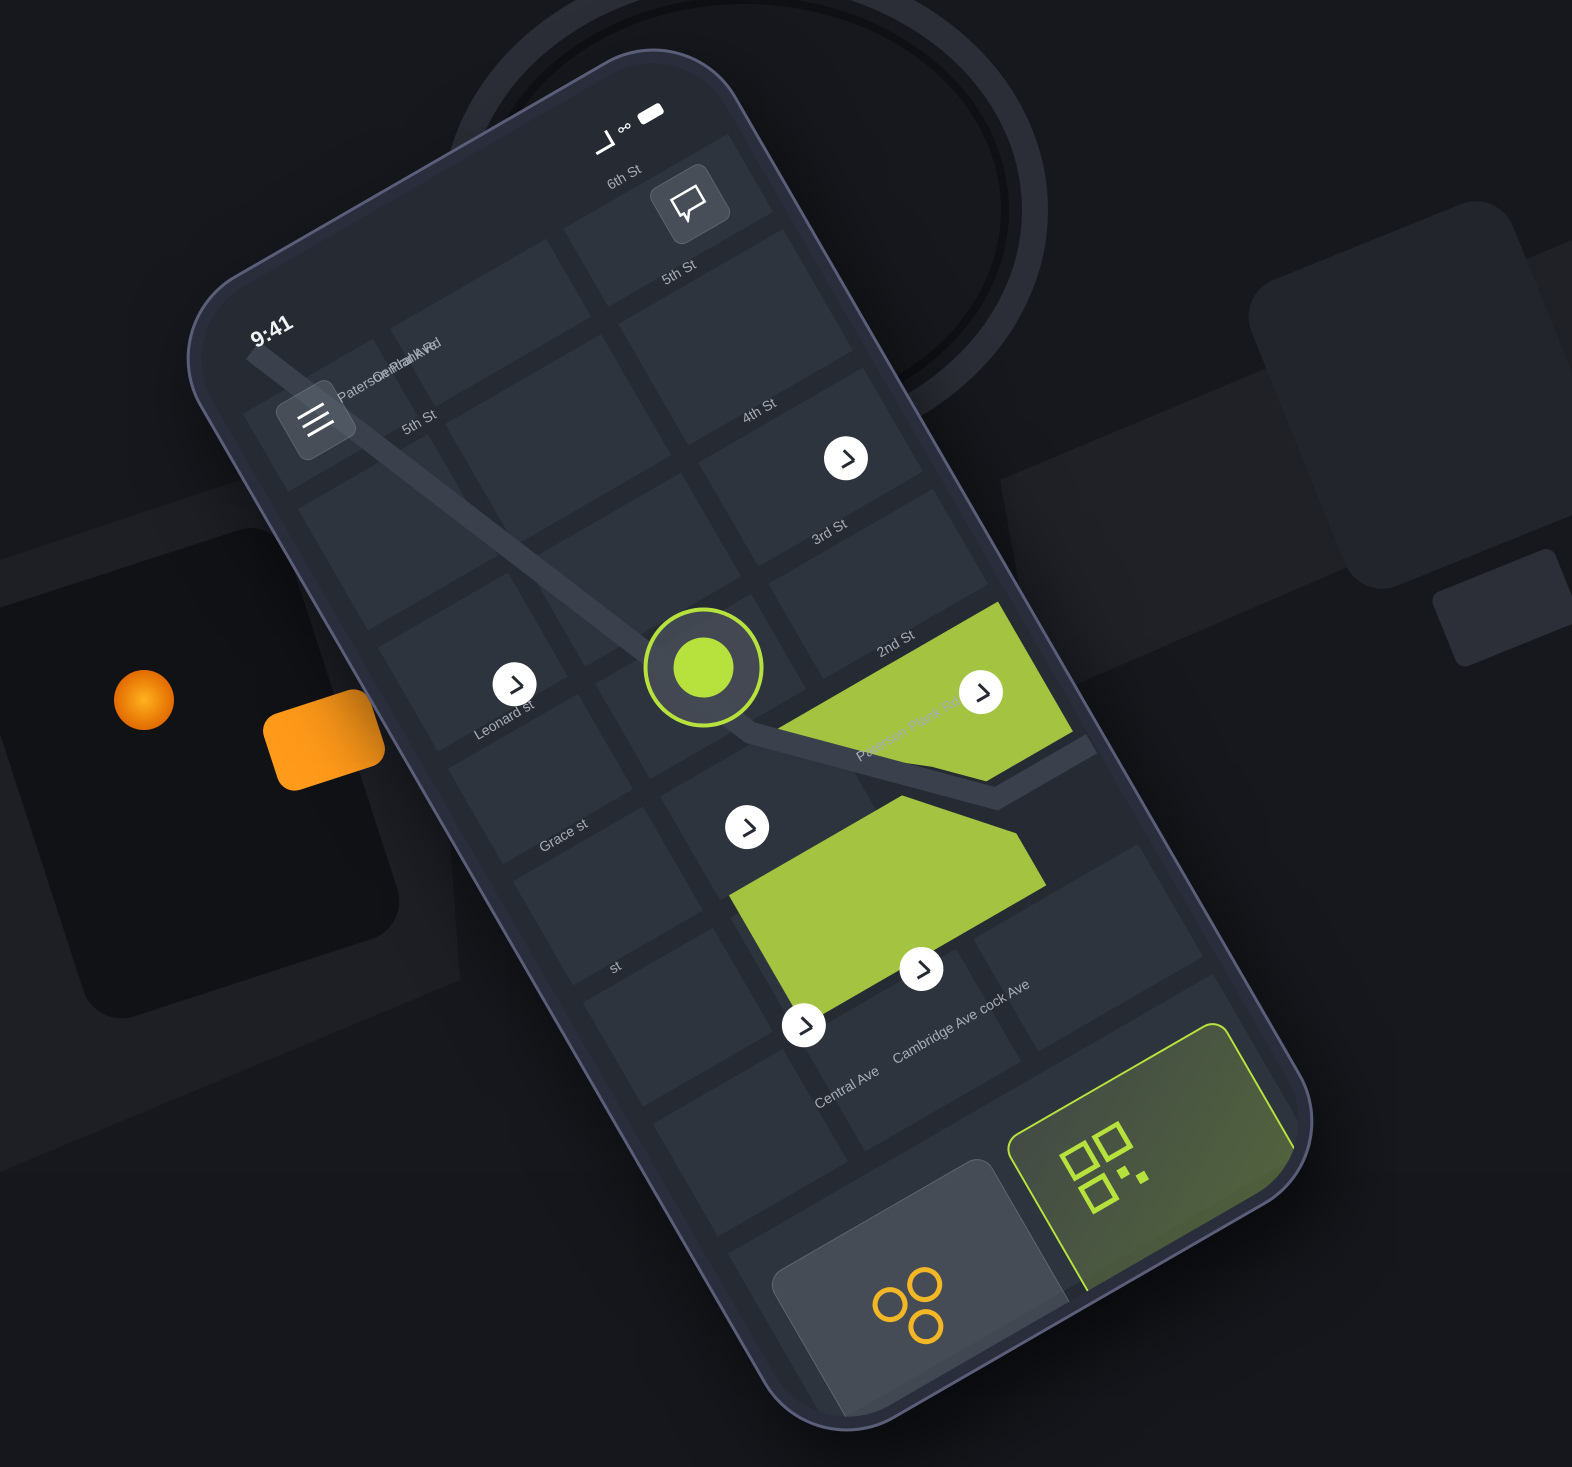 The image size is (1572, 1467). I want to click on menu-icon, so click(315, 420).